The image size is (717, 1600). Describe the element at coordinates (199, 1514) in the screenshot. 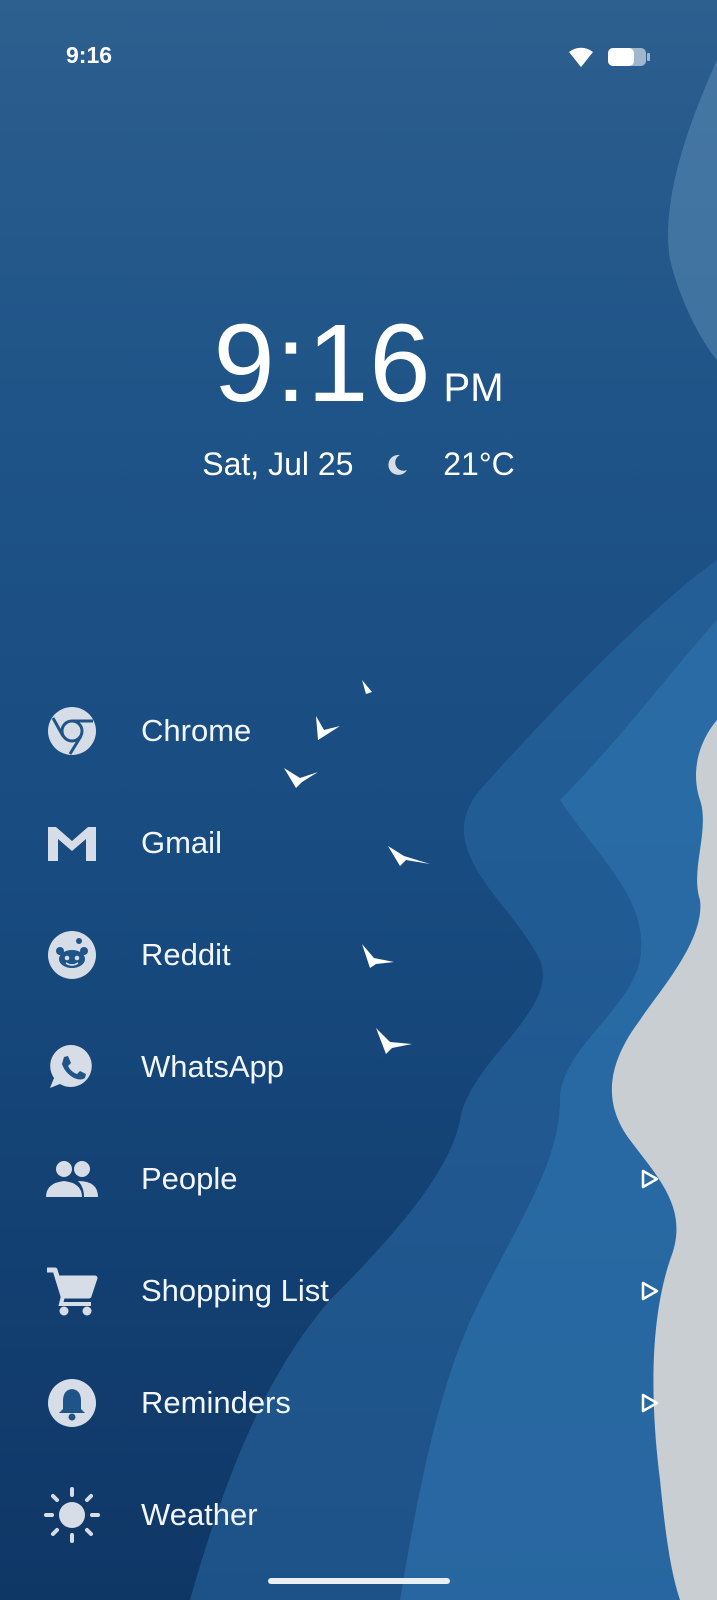

I see `app-label-weather: Weather` at that location.